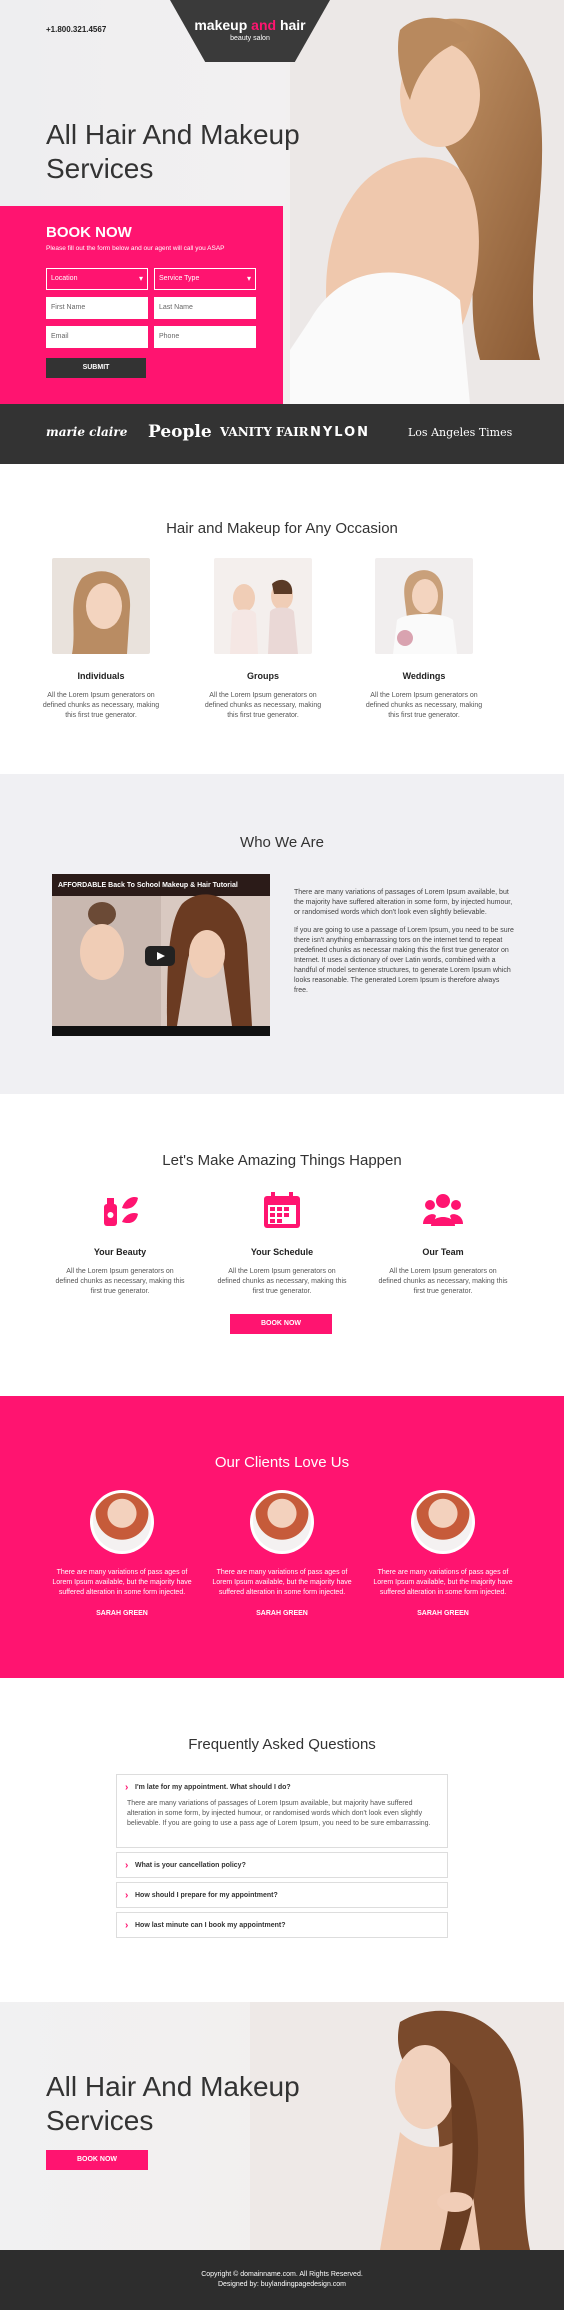 The height and width of the screenshot is (2310, 564). I want to click on weddings-photo, so click(424, 606).